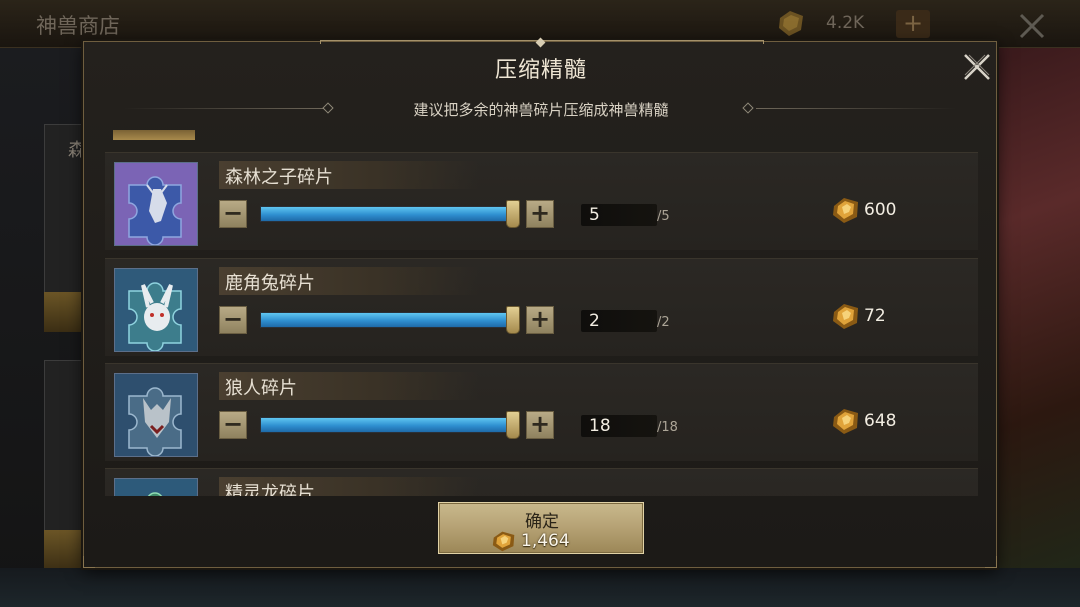 The height and width of the screenshot is (607, 1080). I want to click on quantity-value: 5, so click(594, 215).